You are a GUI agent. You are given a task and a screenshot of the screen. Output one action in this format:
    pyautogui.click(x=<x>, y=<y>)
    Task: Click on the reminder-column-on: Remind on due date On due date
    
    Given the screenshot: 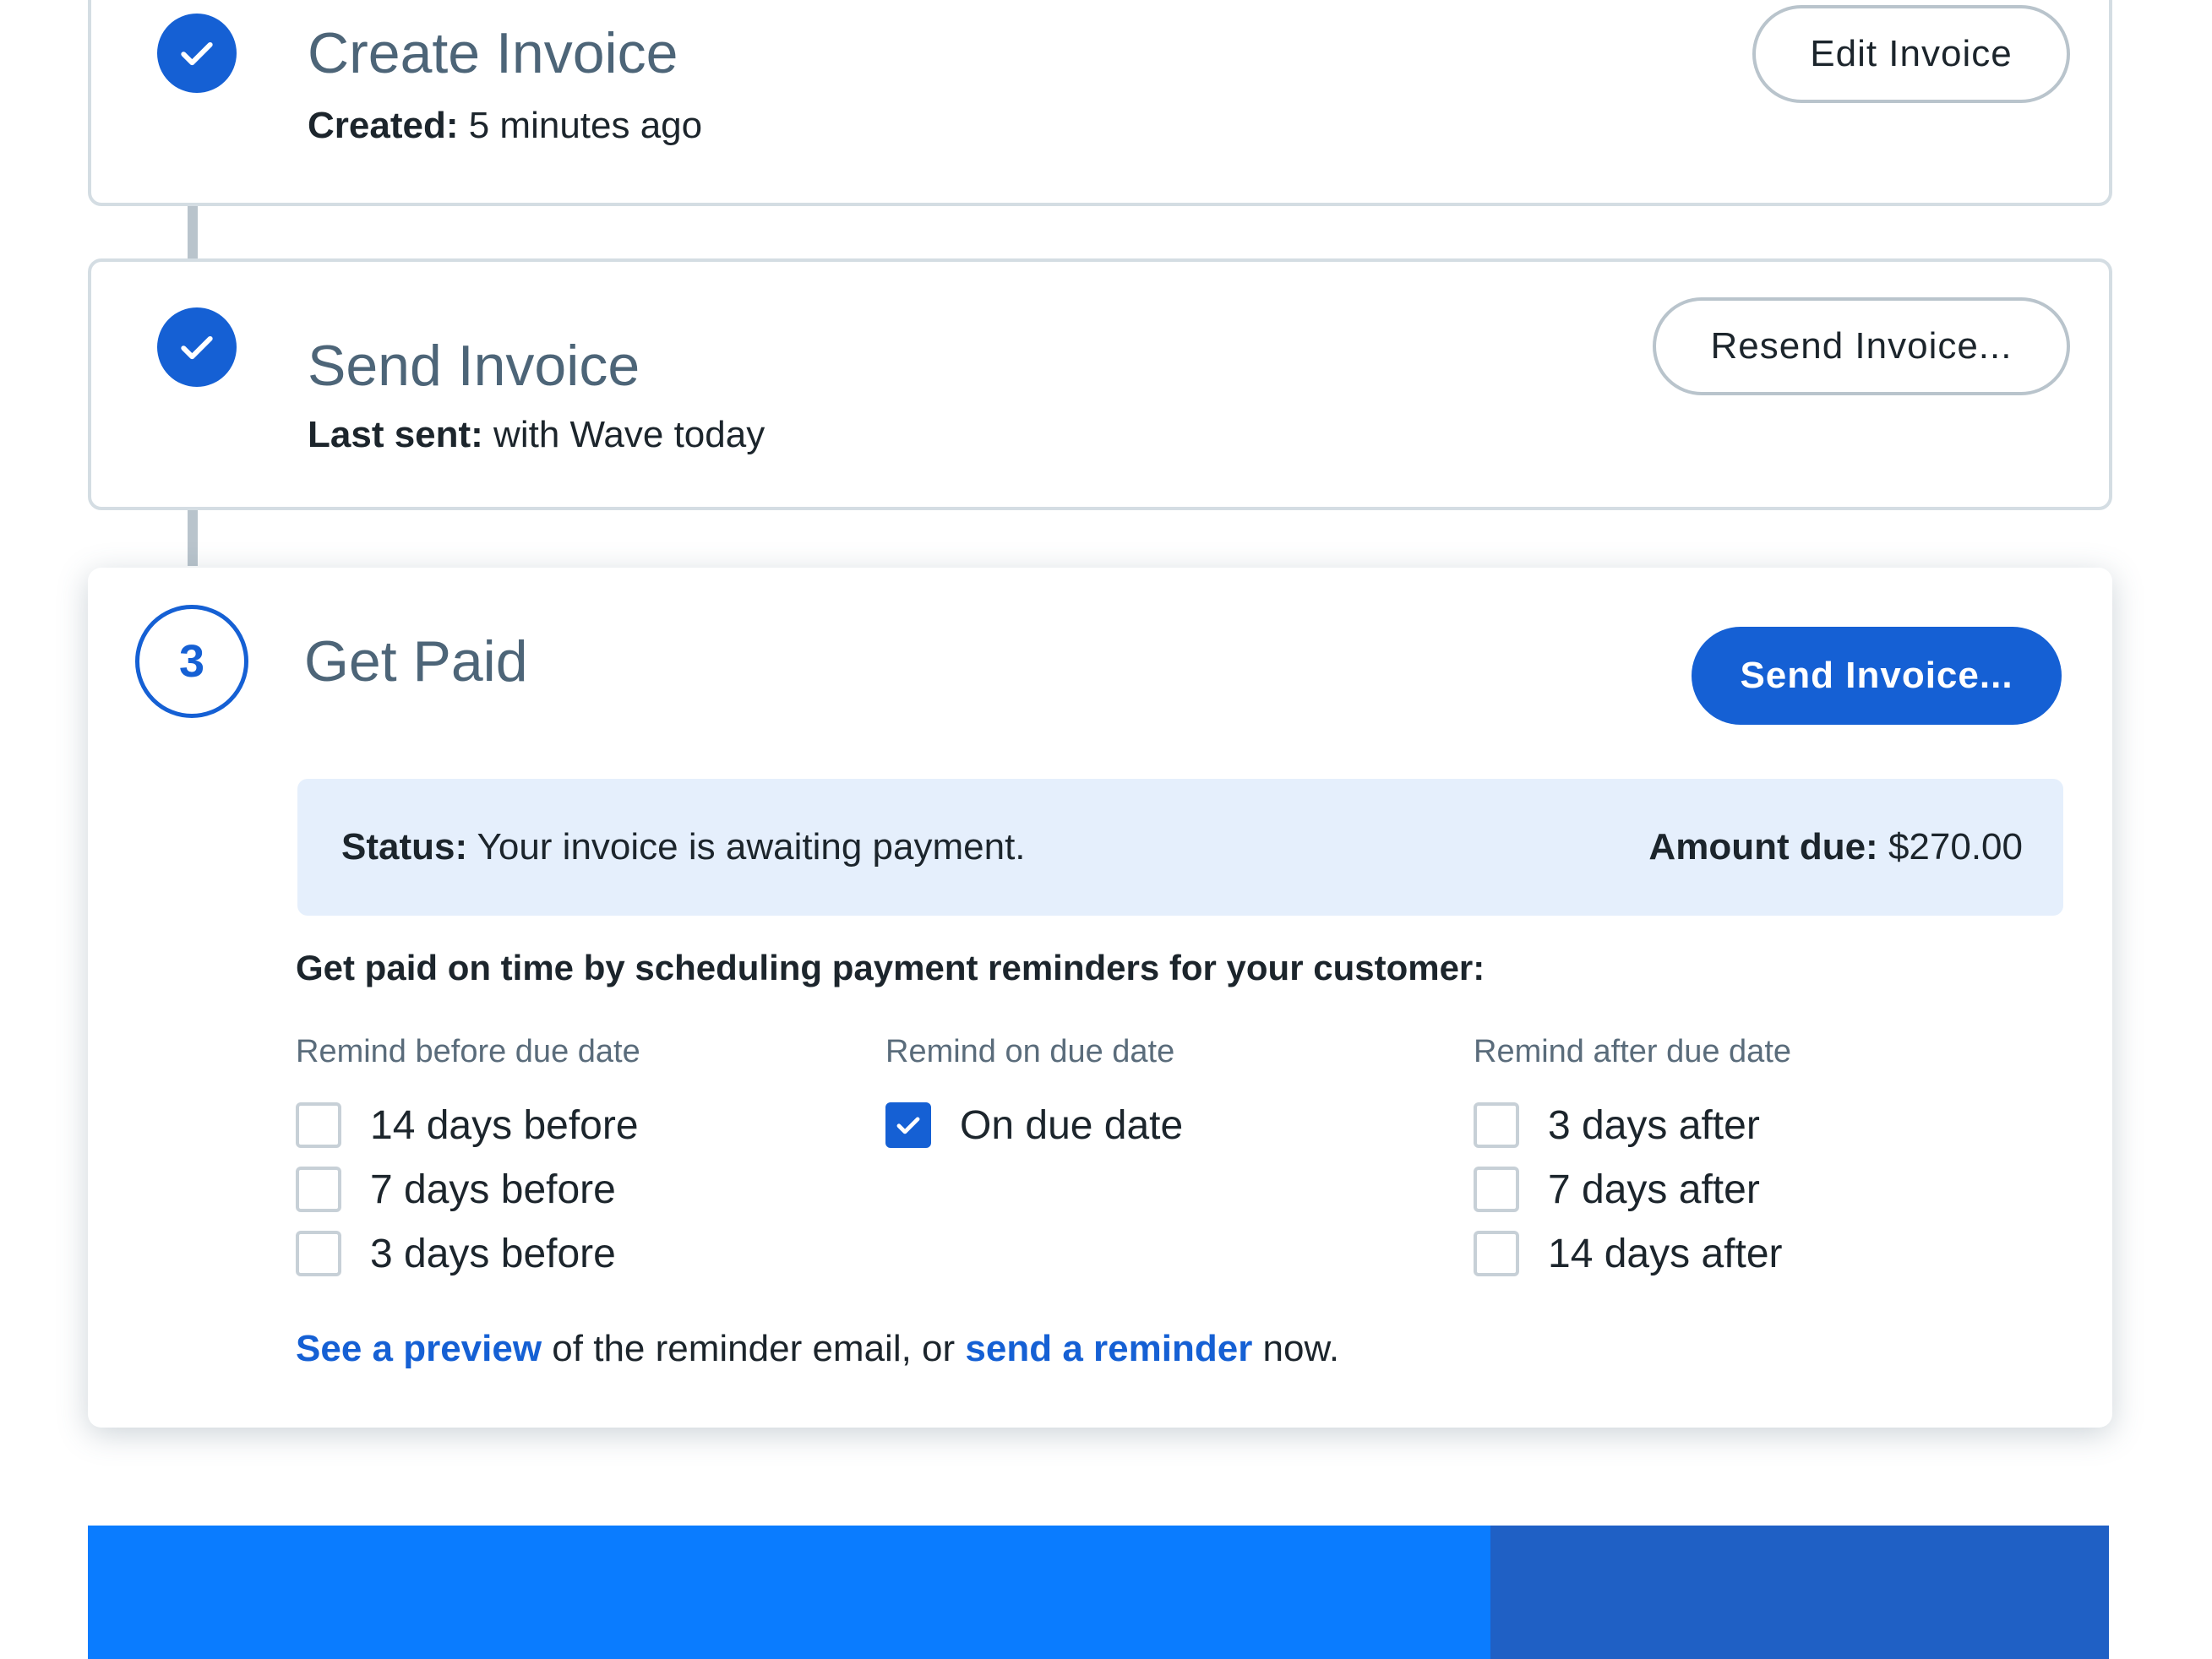 What is the action you would take?
    pyautogui.click(x=1034, y=1095)
    